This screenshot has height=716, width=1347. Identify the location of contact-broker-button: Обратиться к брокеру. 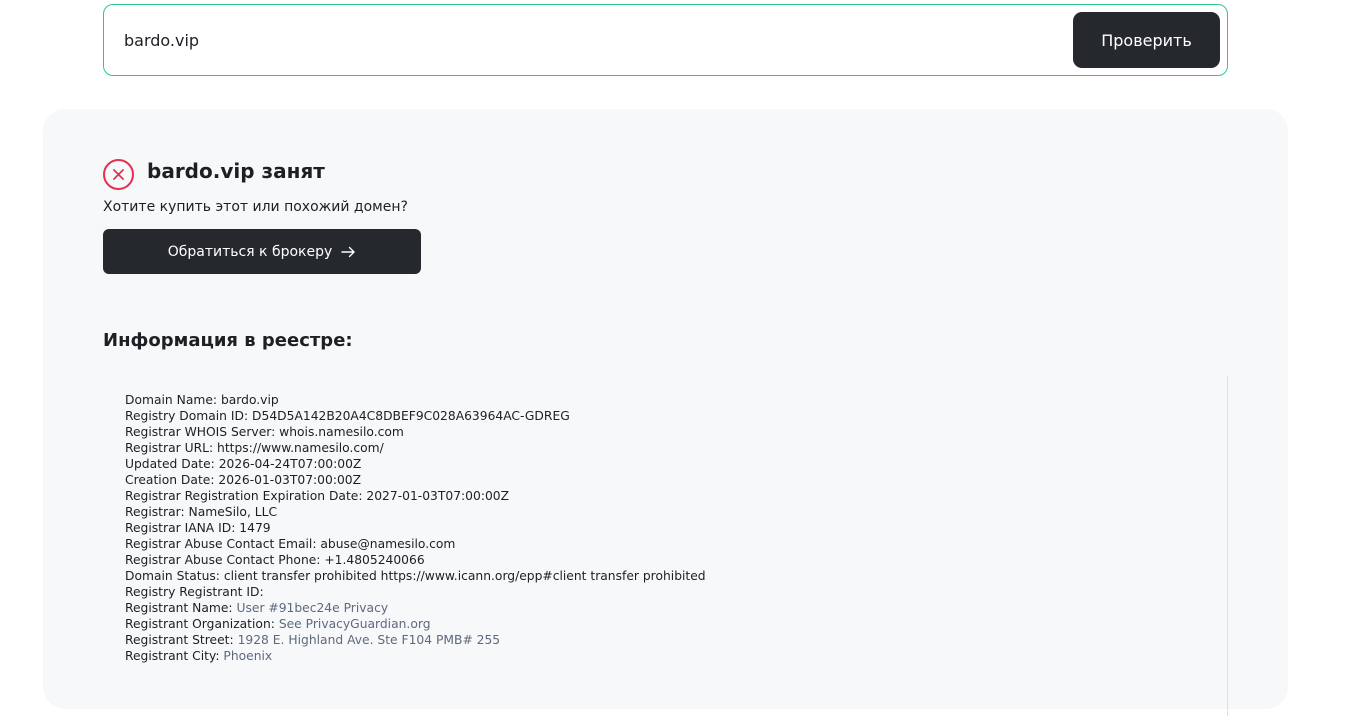
(262, 251).